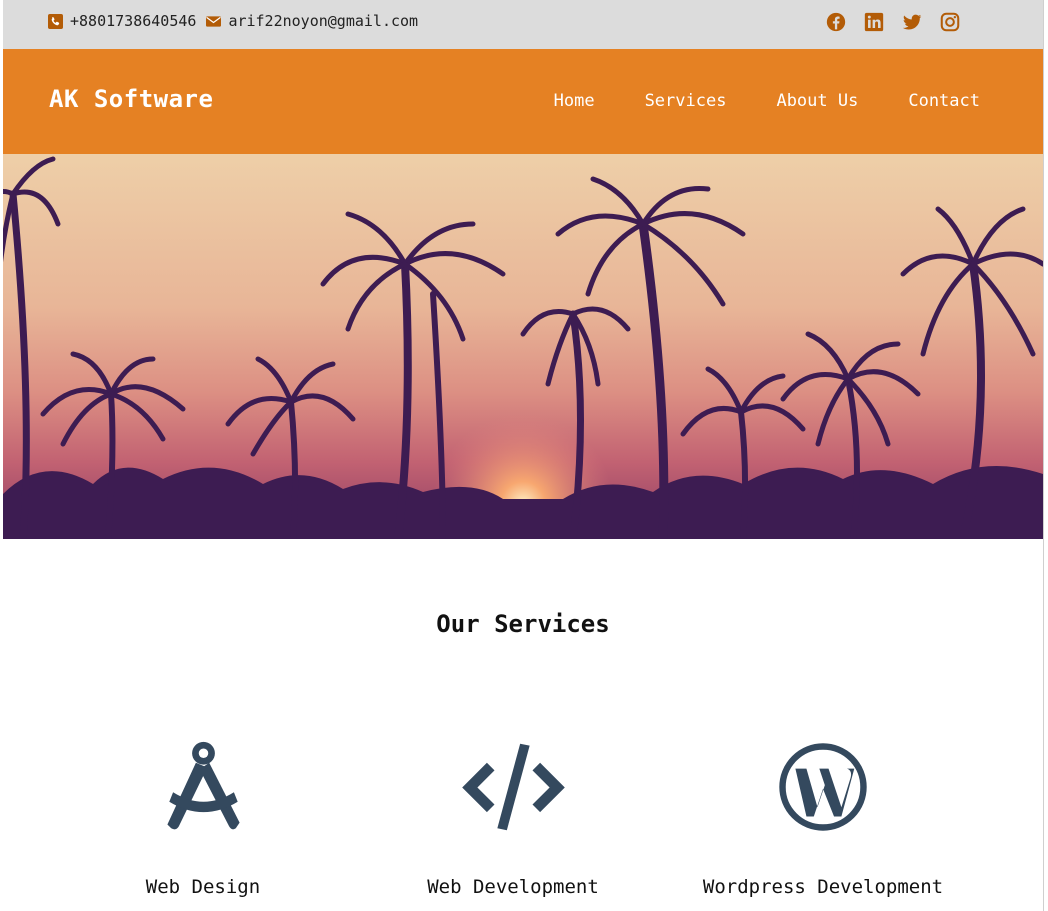  What do you see at coordinates (523, 24) in the screenshot?
I see `top-contact-bar: +8801738640546 arif22noyon@gmail.com` at bounding box center [523, 24].